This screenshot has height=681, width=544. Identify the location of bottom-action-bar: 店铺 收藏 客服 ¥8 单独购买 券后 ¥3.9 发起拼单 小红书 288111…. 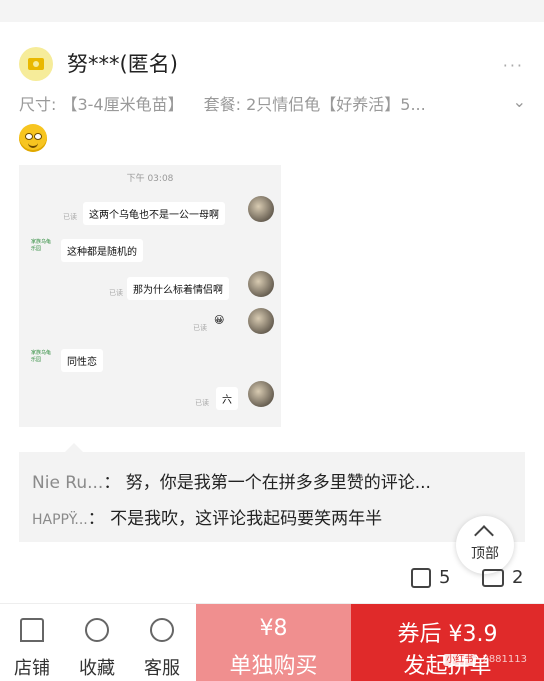
(272, 642).